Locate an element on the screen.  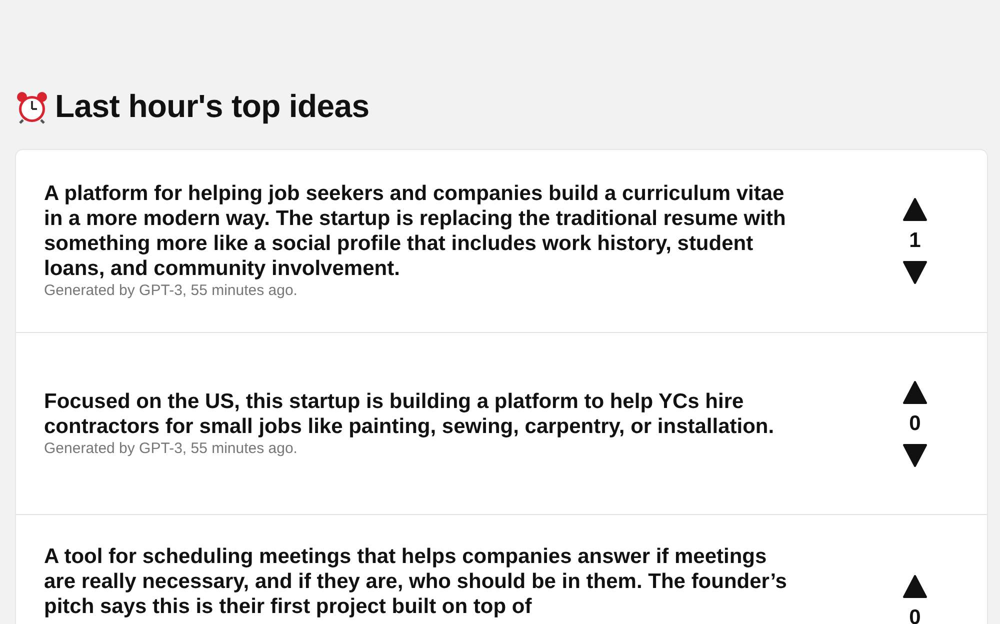
vote-count: 1 is located at coordinates (915, 241).